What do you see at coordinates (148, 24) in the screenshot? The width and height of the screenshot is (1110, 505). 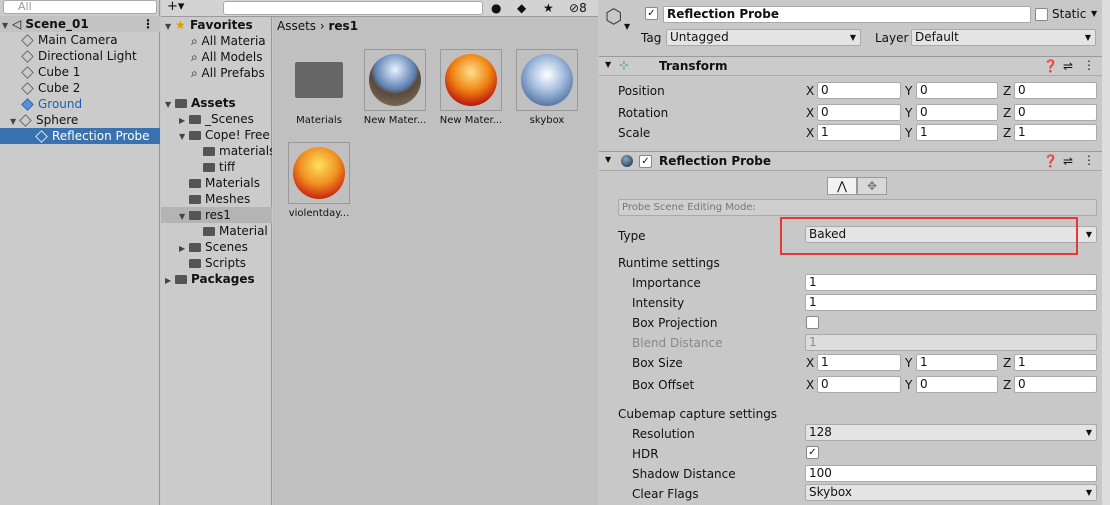 I see `scene-menu-icon: ⋮` at bounding box center [148, 24].